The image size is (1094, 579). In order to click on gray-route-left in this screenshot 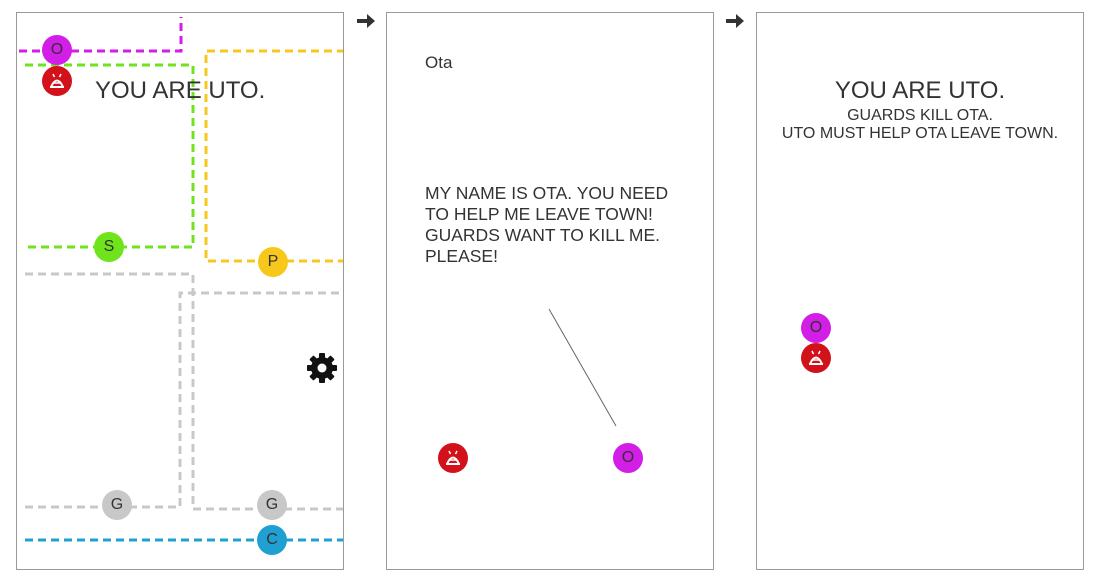, I will do `click(110, 390)`.